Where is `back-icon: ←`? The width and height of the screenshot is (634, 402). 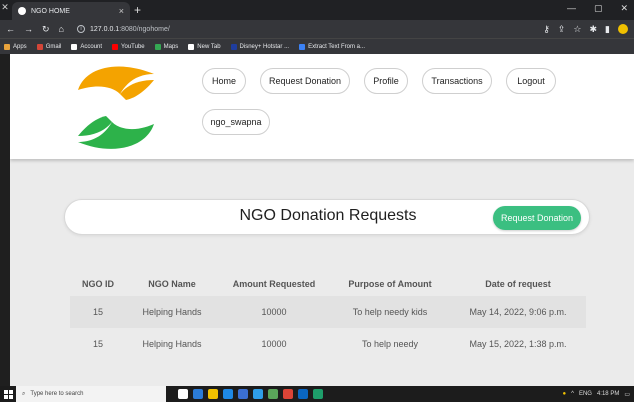 back-icon: ← is located at coordinates (10, 29).